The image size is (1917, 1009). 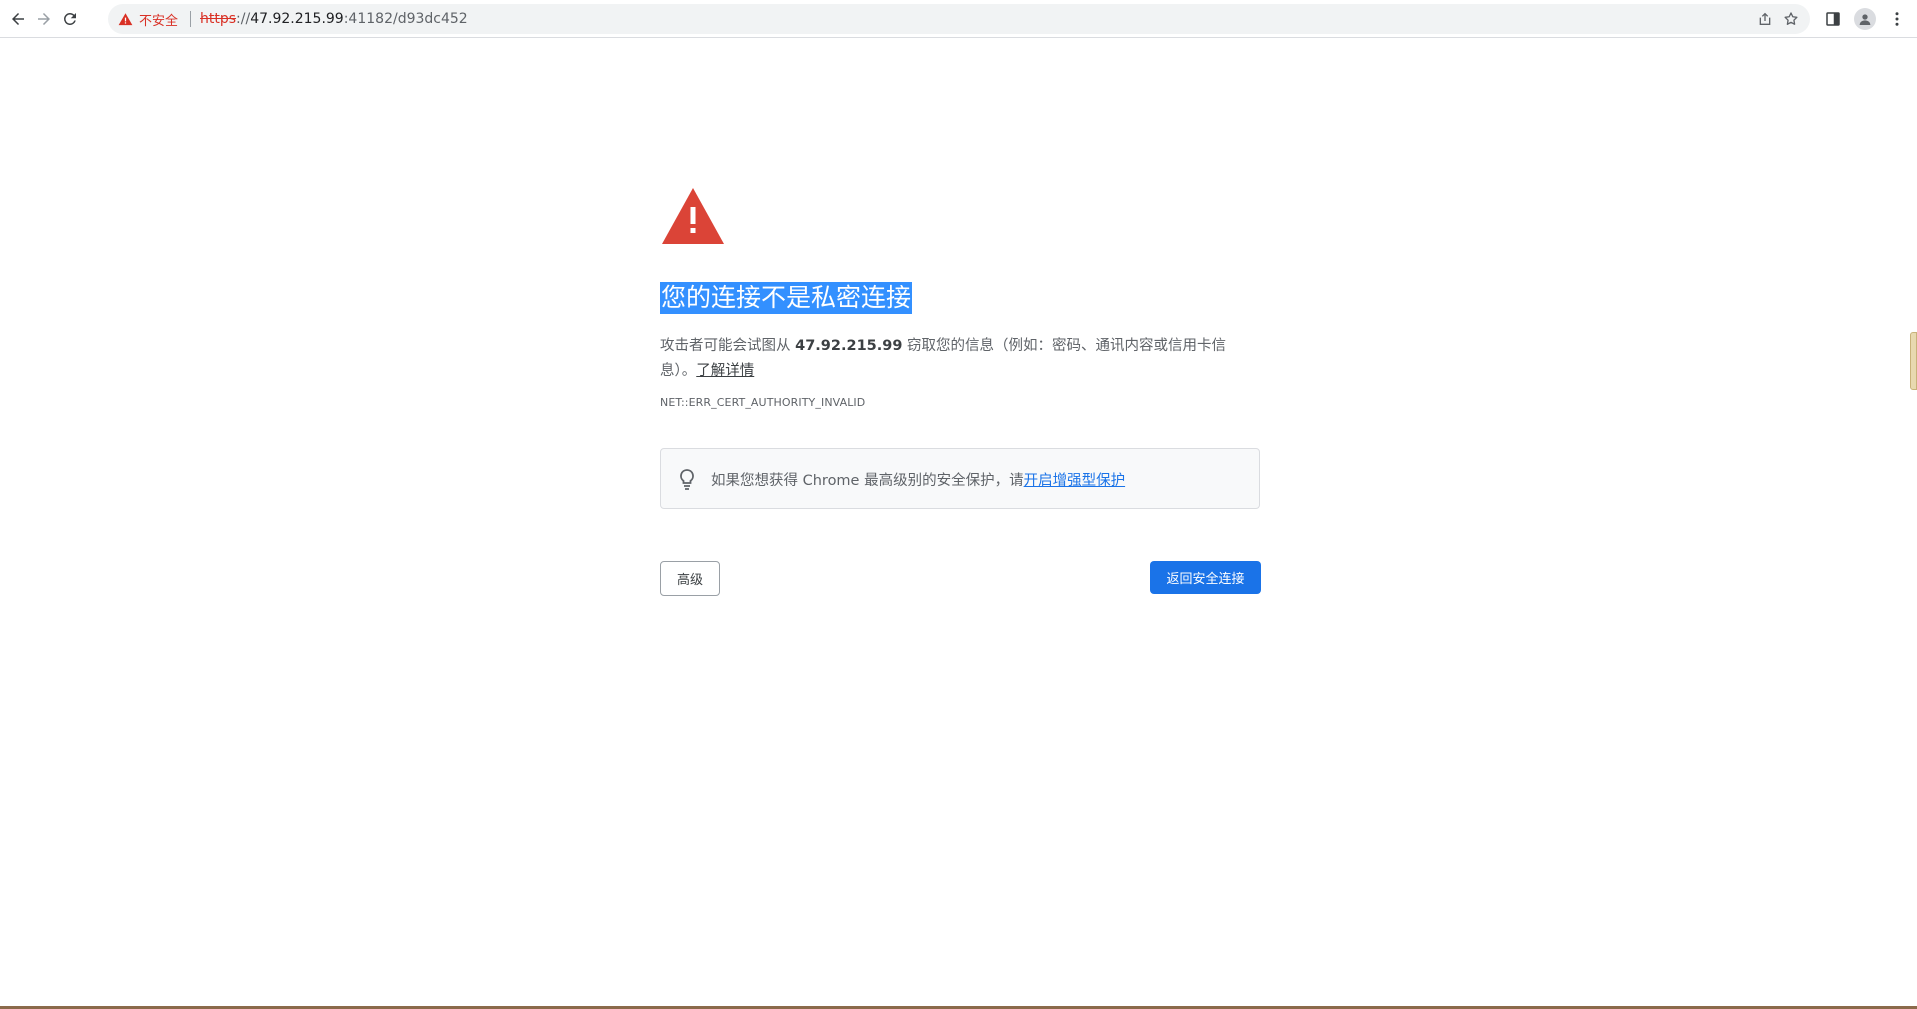 I want to click on avatar, so click(x=1865, y=19).